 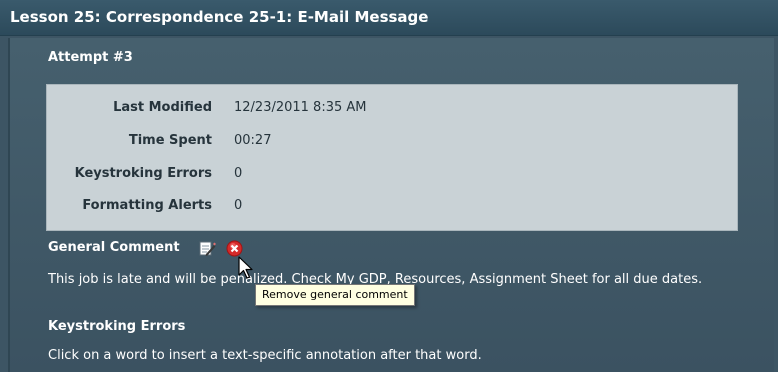 I want to click on detail-value: 12/23/2011 8:35 AM, so click(x=300, y=107).